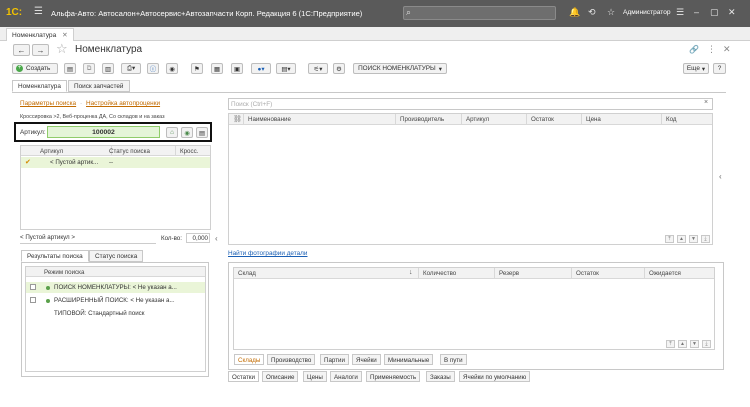  I want to click on chevron-down-icon: ▾, so click(440, 69).